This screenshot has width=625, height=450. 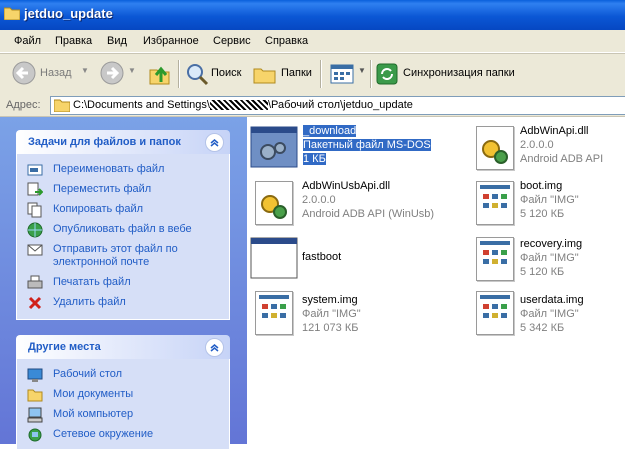 What do you see at coordinates (35, 170) in the screenshot?
I see `rename-icon` at bounding box center [35, 170].